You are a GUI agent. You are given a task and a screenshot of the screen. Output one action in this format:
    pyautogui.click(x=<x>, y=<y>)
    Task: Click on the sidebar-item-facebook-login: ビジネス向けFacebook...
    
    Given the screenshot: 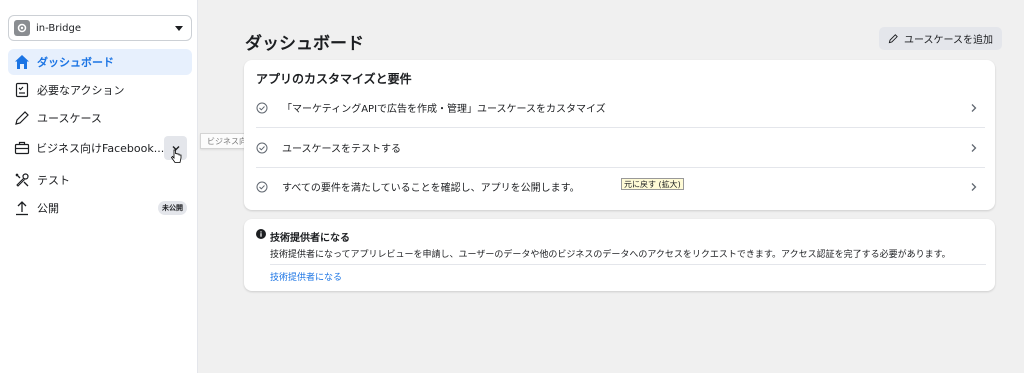 What is the action you would take?
    pyautogui.click(x=100, y=148)
    